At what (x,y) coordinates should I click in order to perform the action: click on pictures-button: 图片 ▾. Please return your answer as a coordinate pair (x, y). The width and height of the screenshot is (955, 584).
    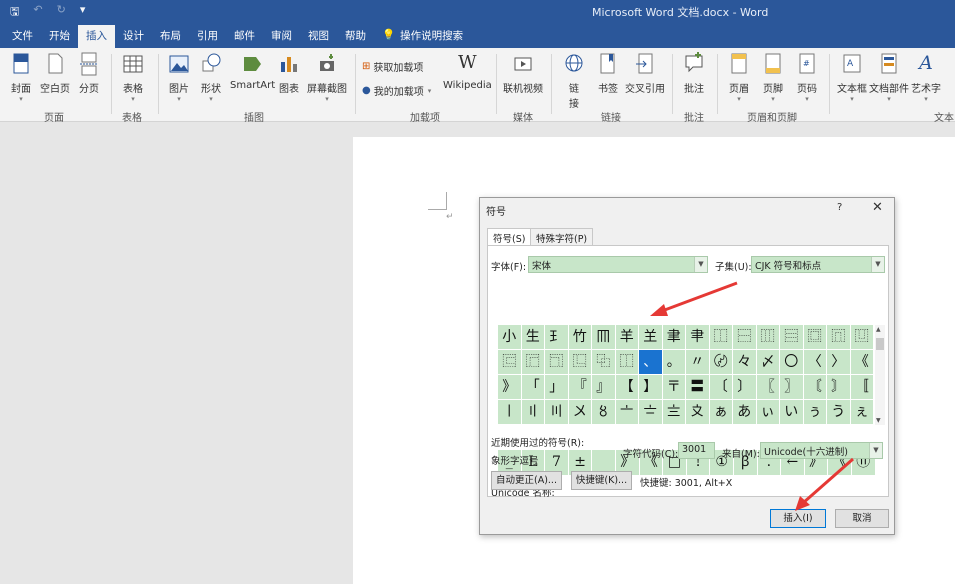
    Looking at the image, I should click on (179, 77).